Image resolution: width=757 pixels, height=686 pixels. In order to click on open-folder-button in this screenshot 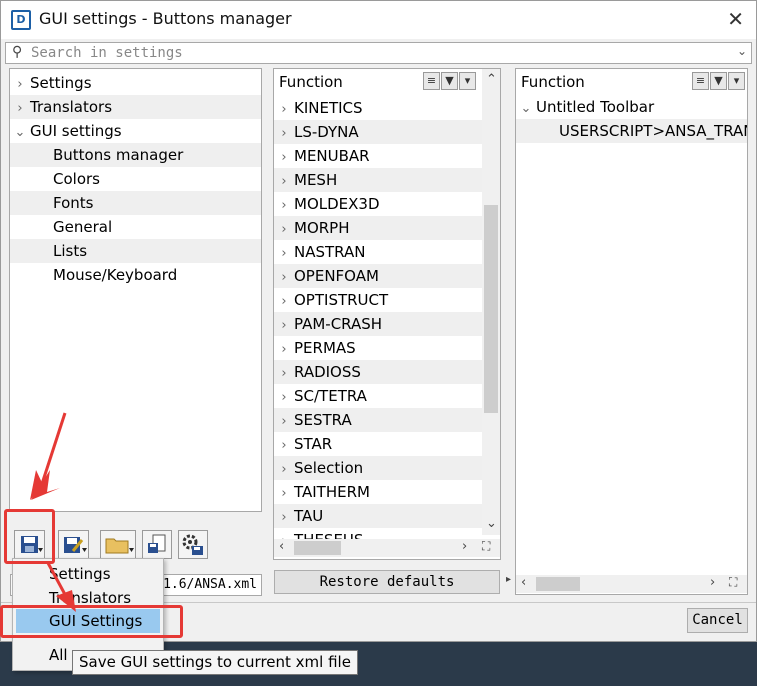, I will do `click(118, 544)`.